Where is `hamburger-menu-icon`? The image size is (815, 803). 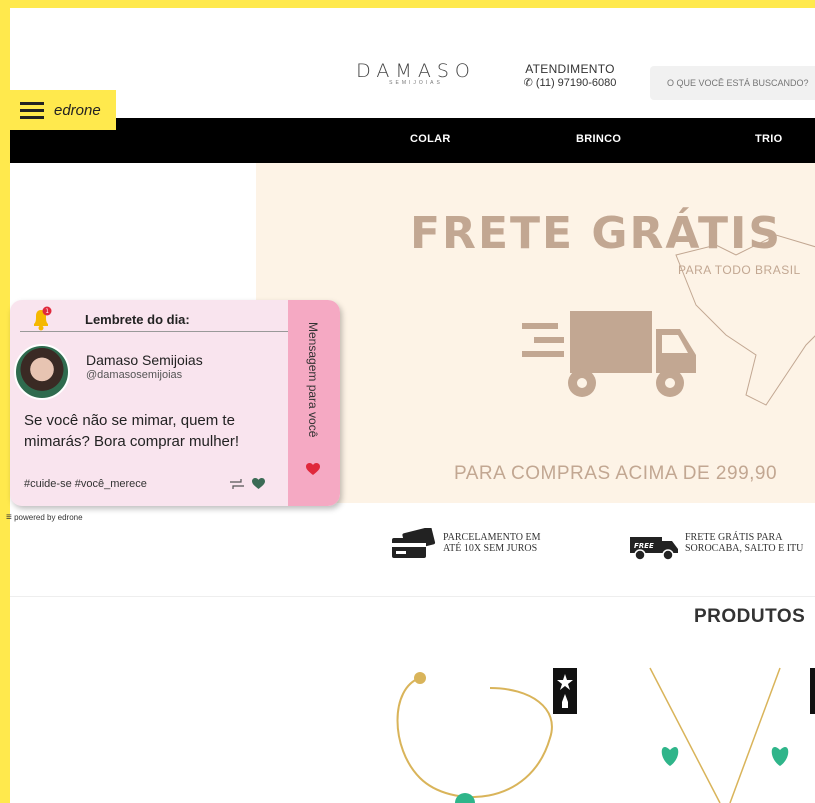
hamburger-menu-icon is located at coordinates (32, 110).